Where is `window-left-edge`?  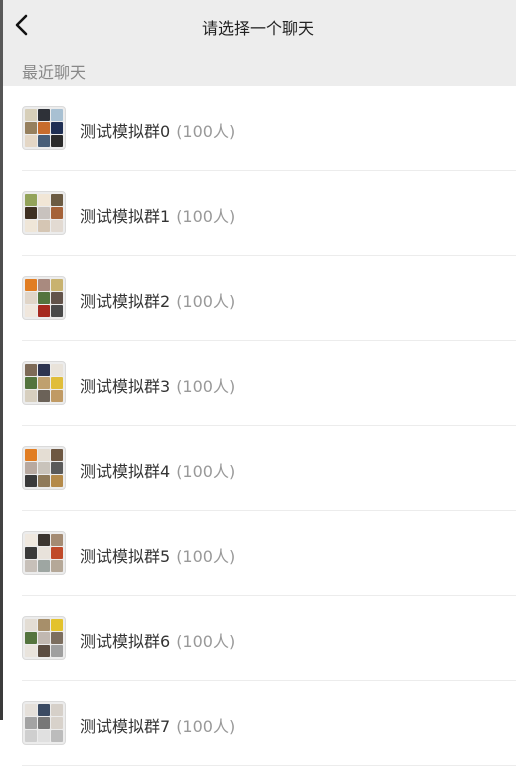
window-left-edge is located at coordinates (1, 360).